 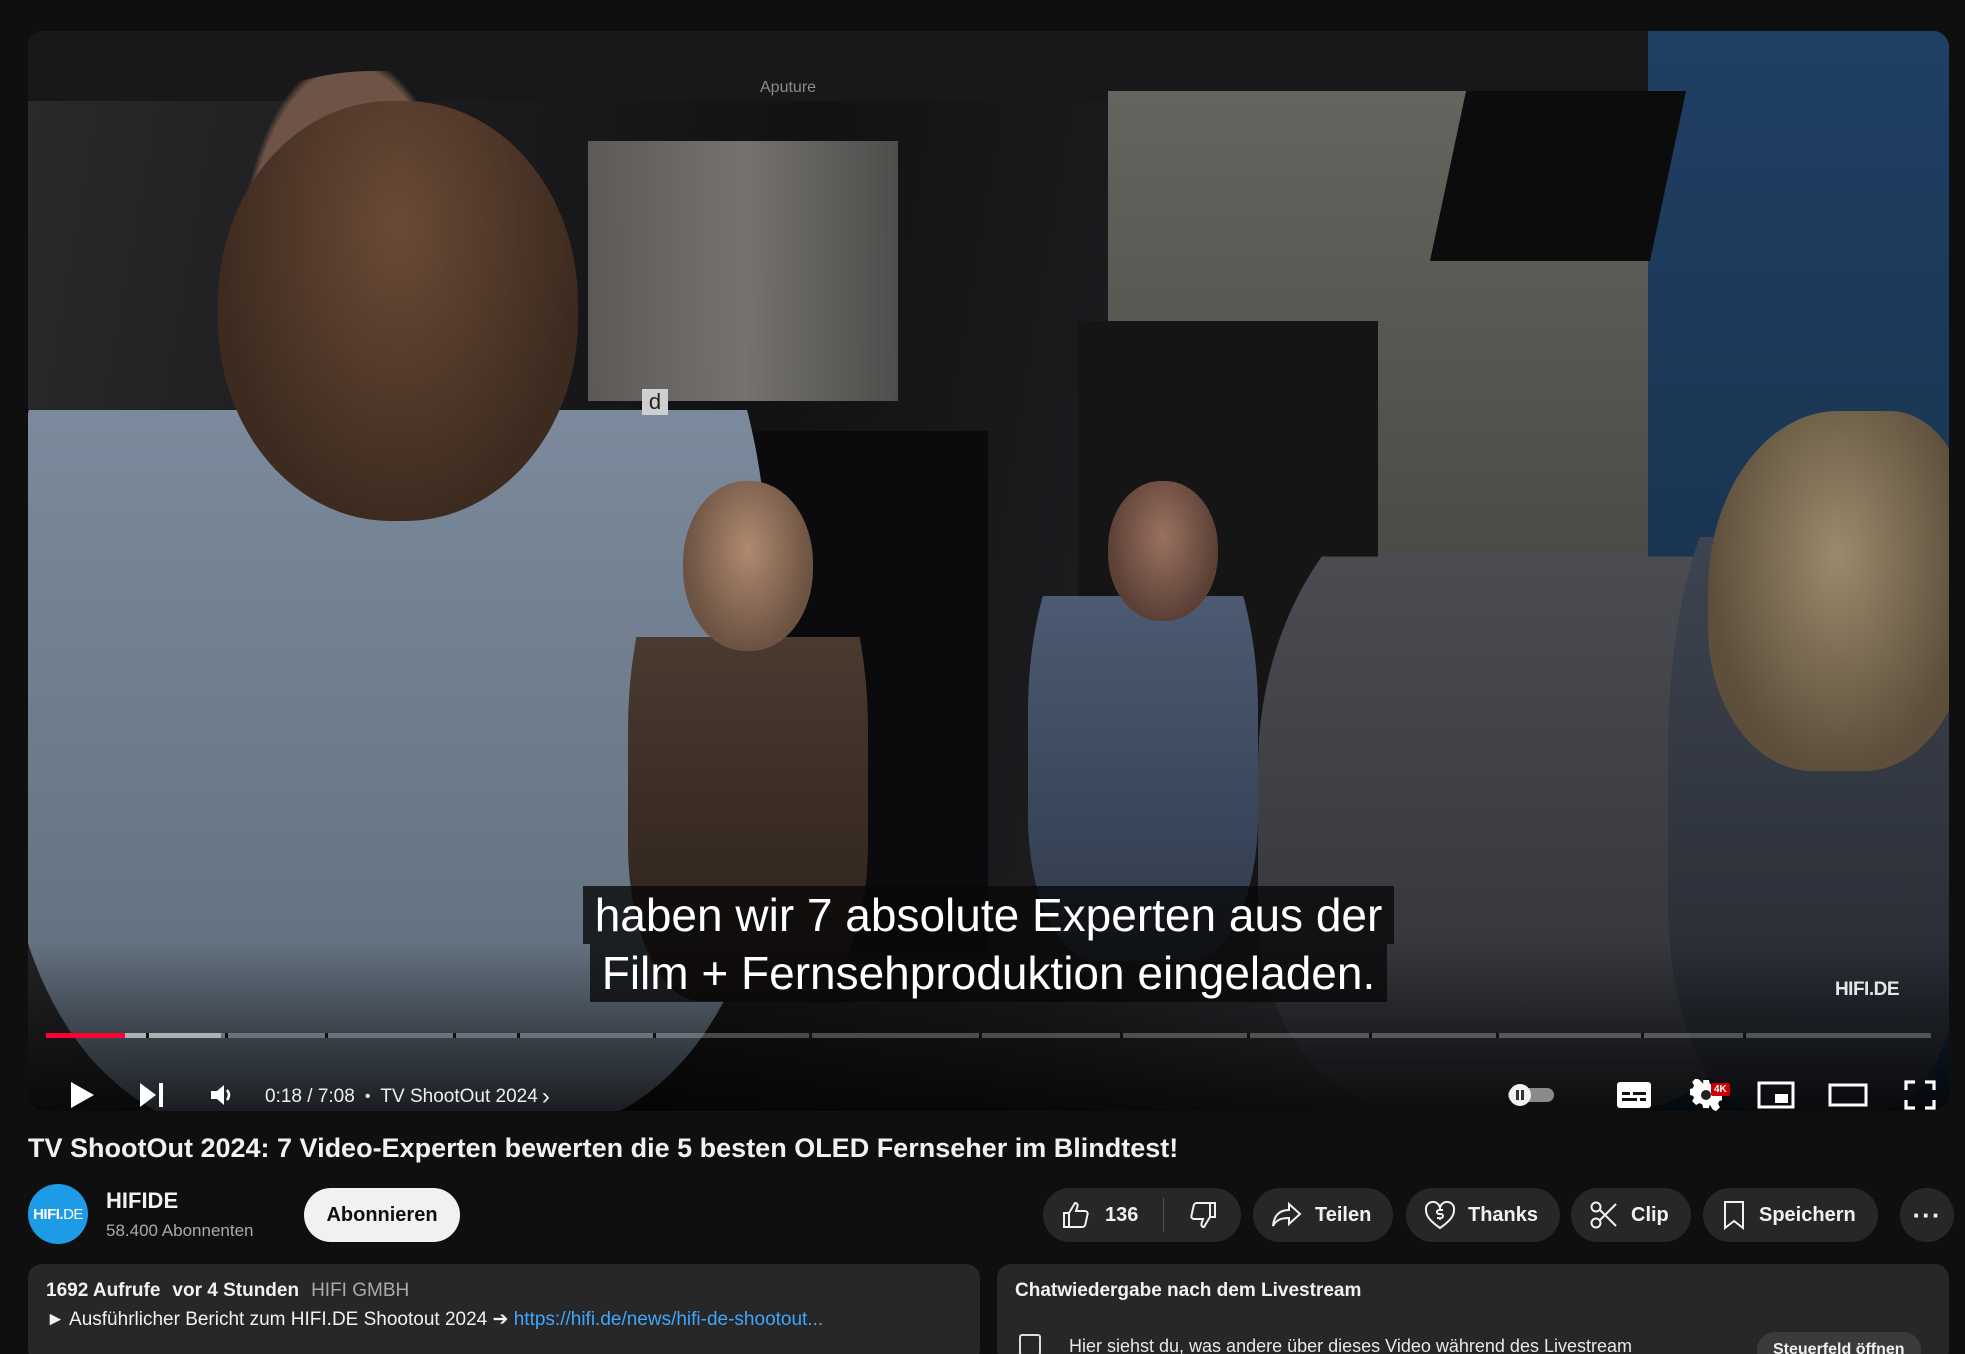 I want to click on save-button: Speichern, so click(x=1790, y=1215).